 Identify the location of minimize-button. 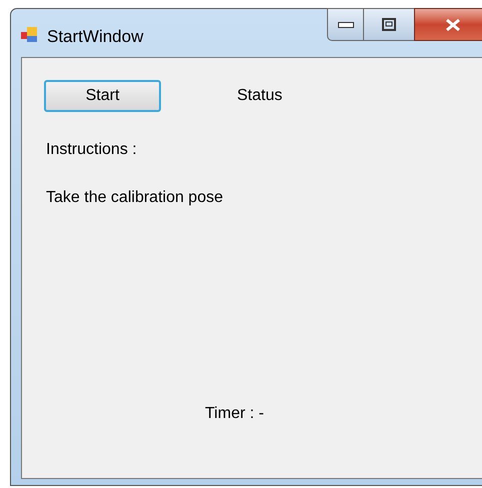
(345, 24).